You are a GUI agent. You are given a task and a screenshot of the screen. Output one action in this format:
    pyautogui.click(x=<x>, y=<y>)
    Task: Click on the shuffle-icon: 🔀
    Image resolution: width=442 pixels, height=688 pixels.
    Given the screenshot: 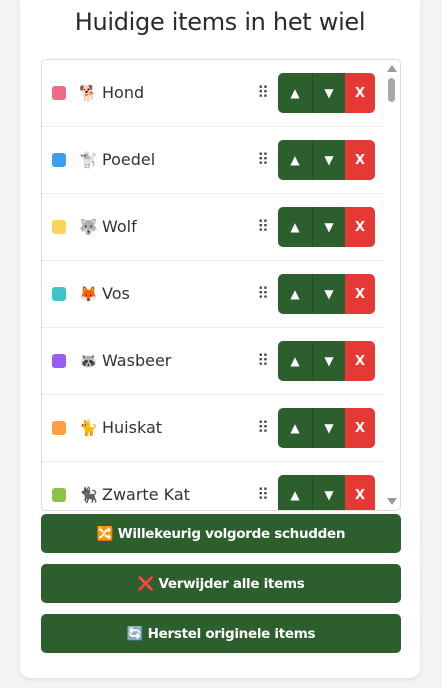 What is the action you would take?
    pyautogui.click(x=105, y=534)
    